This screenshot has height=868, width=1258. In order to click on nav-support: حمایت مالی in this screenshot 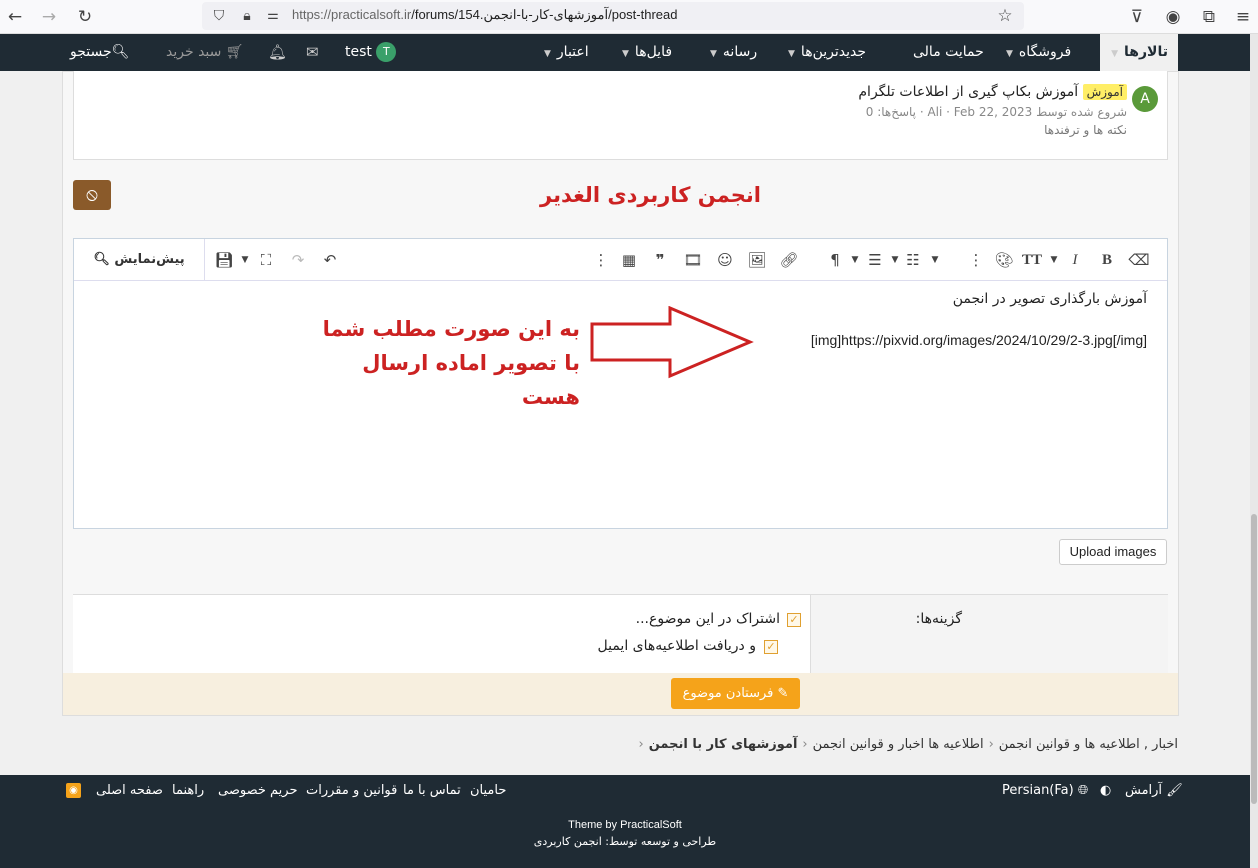, I will do `click(948, 52)`.